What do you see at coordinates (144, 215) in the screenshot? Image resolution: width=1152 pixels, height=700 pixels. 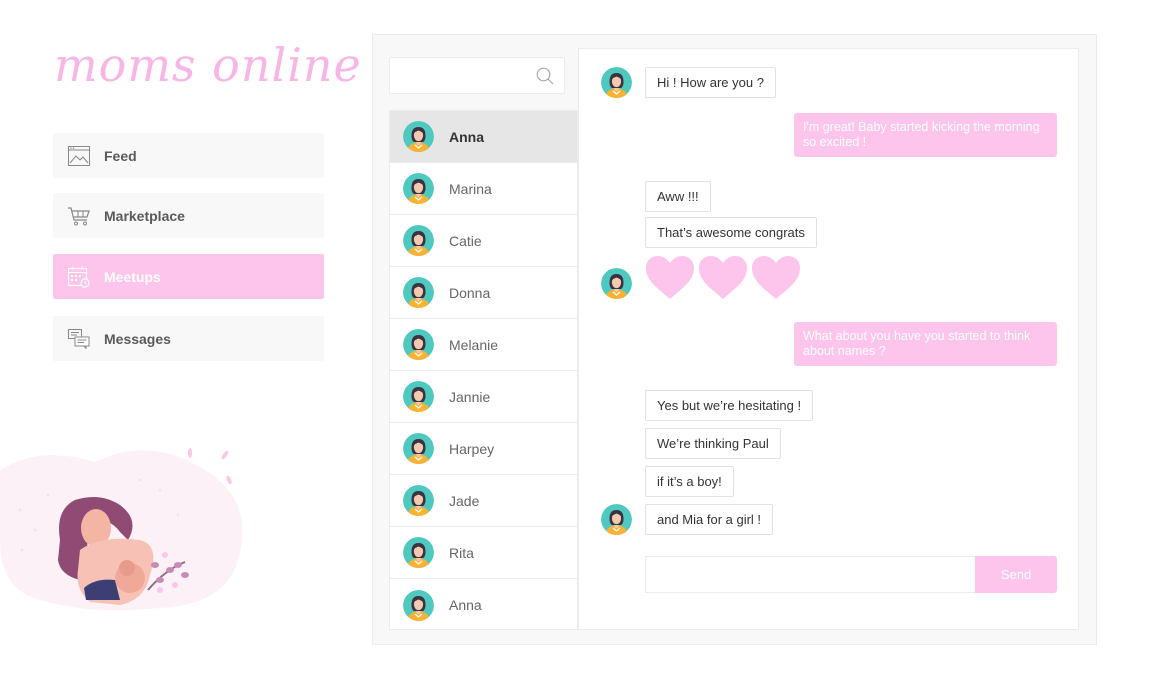 I see `sidebar-item-label: Marketplace` at bounding box center [144, 215].